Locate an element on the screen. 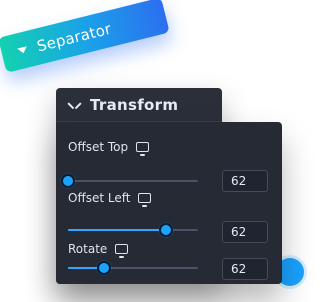  control-row-rotate: Rotate 62 is located at coordinates (168, 272).